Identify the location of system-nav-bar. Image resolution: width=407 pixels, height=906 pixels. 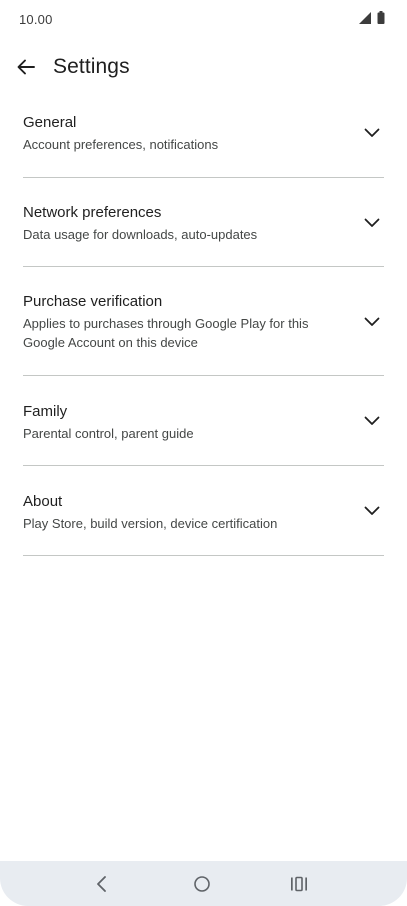
(203, 883).